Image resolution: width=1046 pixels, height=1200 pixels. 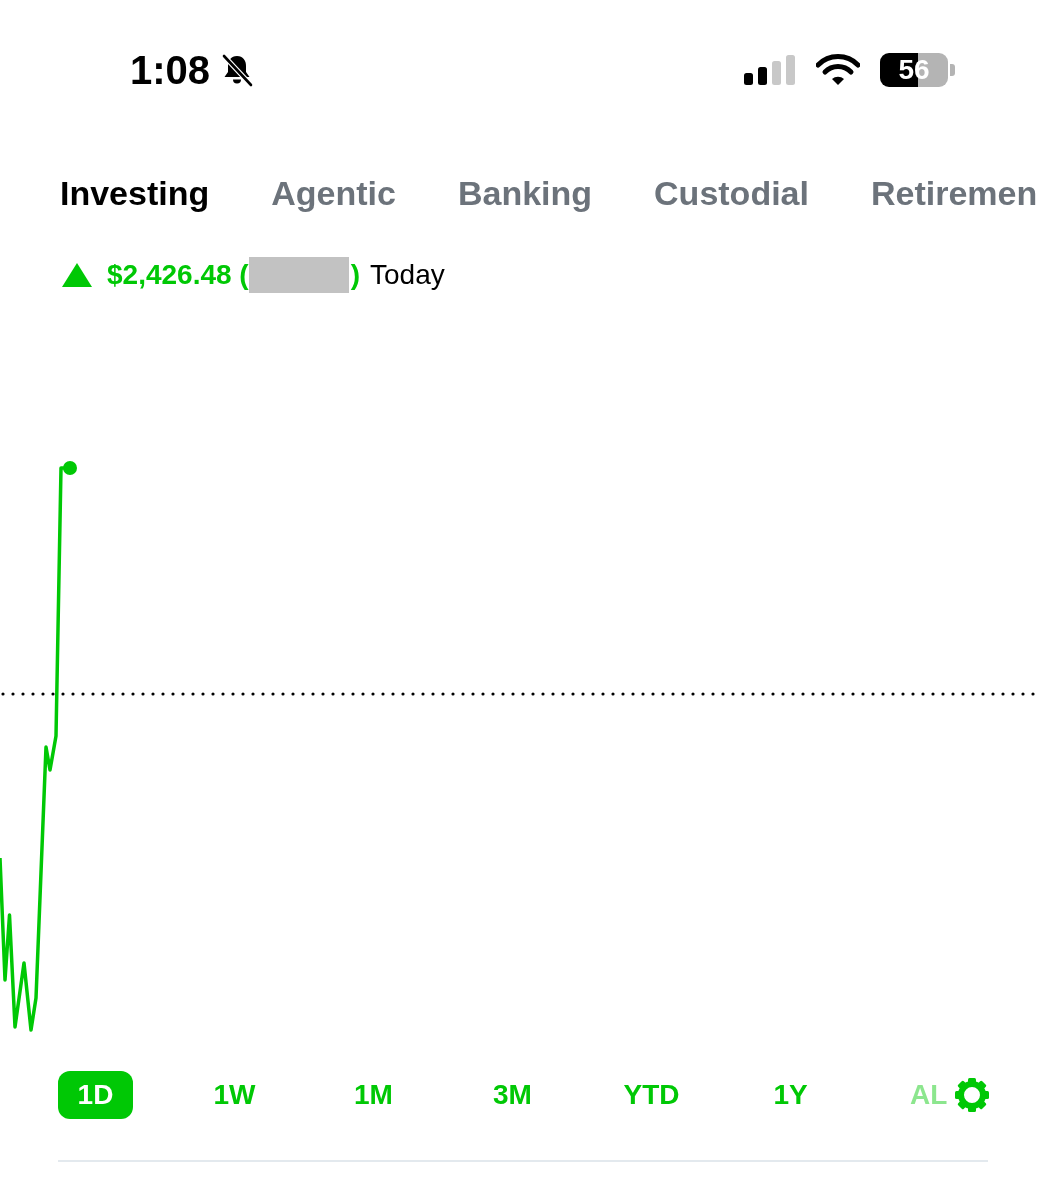 What do you see at coordinates (954, 193) in the screenshot?
I see `account-tab: Retiremen` at bounding box center [954, 193].